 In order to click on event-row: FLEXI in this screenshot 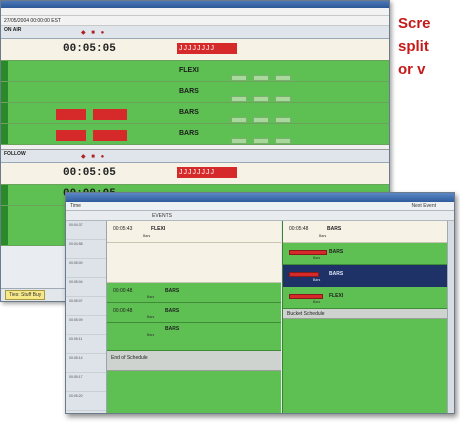, I will do `click(195, 71)`.